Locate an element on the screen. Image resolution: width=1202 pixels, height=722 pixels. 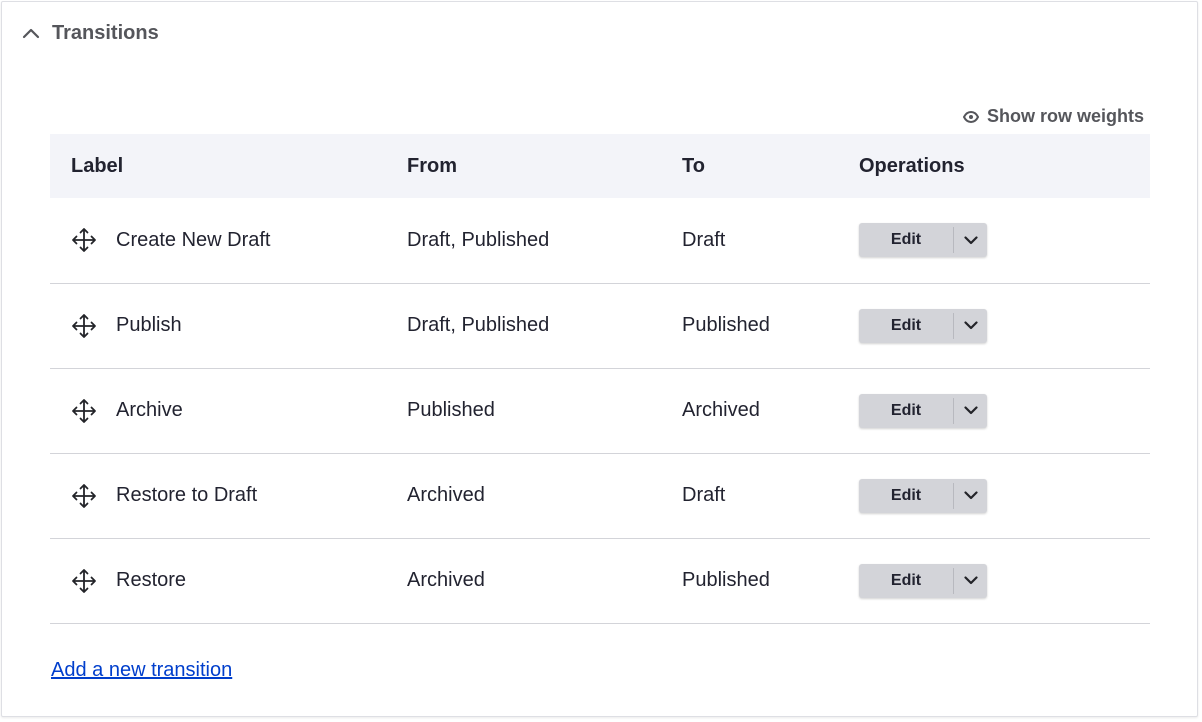
transition-from: Published is located at coordinates (451, 410).